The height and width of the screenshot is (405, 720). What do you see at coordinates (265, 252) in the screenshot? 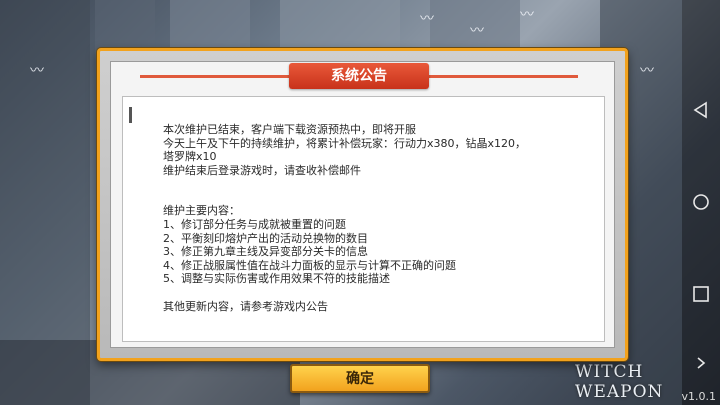
I see `list-item: 3、修正第九章主线及异变部分关卡的信息` at bounding box center [265, 252].